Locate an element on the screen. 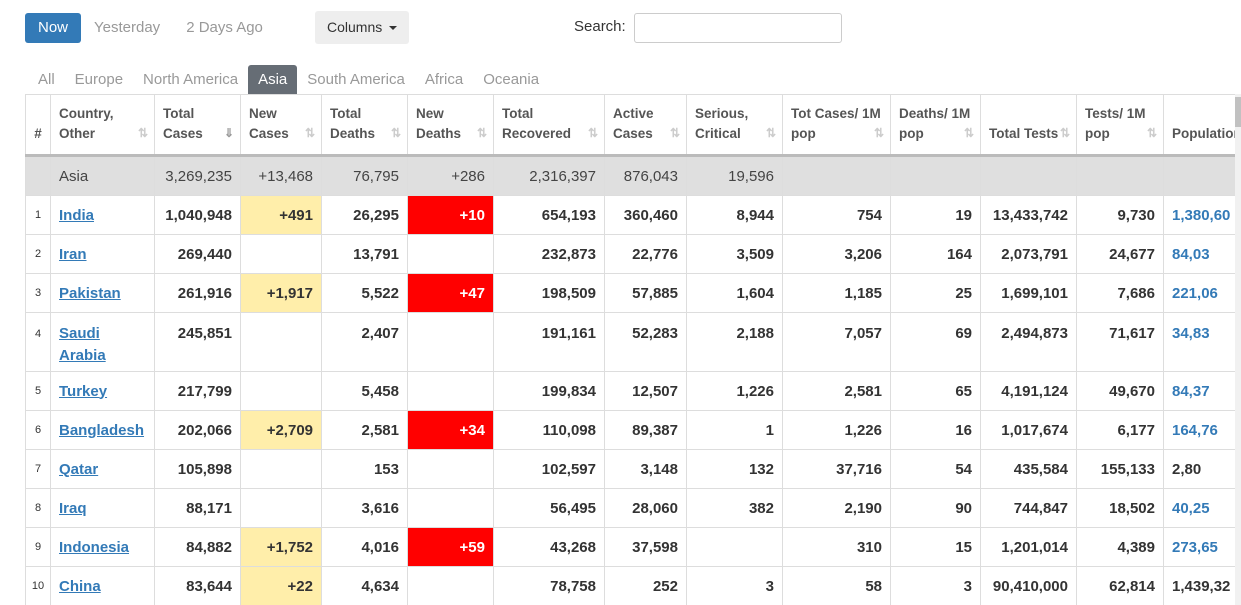  column-header: Population is located at coordinates (1199, 125).